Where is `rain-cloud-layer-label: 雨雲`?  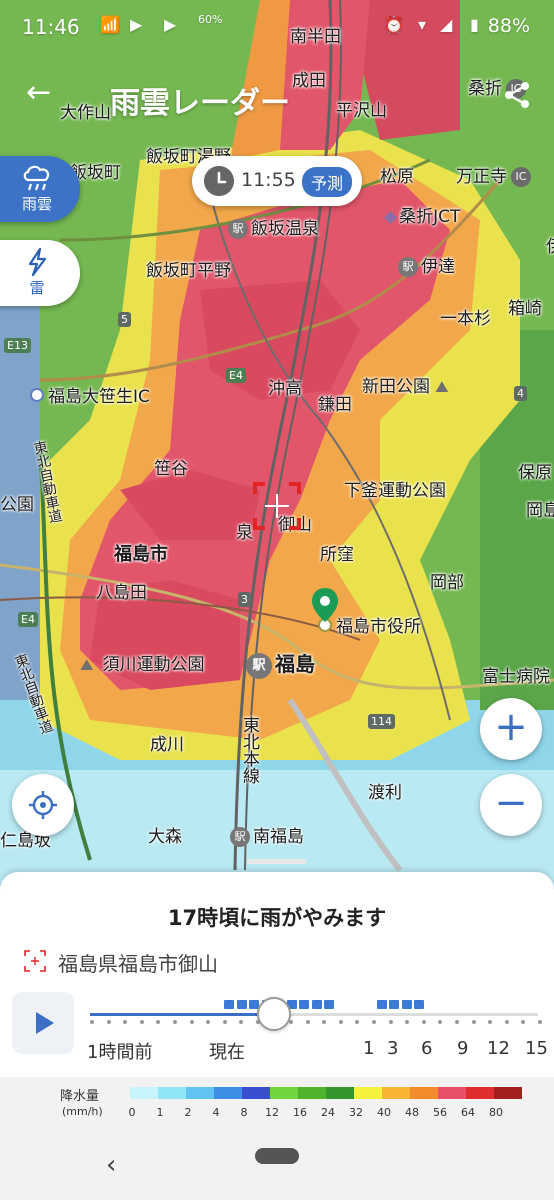
rain-cloud-layer-label: 雨雲 is located at coordinates (36, 204).